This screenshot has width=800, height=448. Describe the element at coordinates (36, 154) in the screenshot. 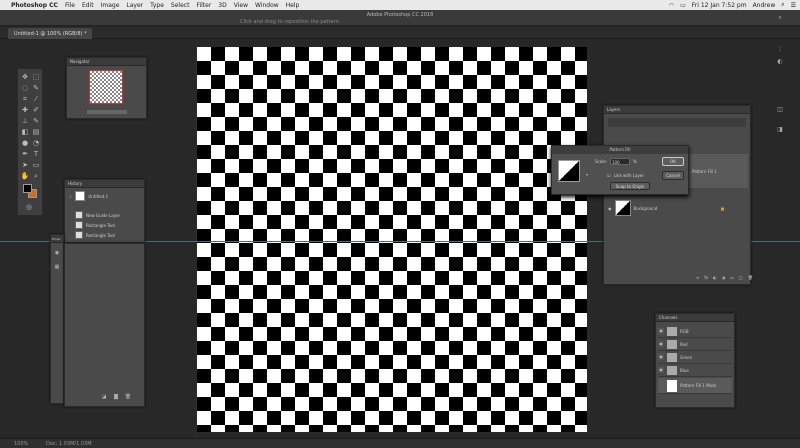

I see `type-tool-icon: T` at that location.